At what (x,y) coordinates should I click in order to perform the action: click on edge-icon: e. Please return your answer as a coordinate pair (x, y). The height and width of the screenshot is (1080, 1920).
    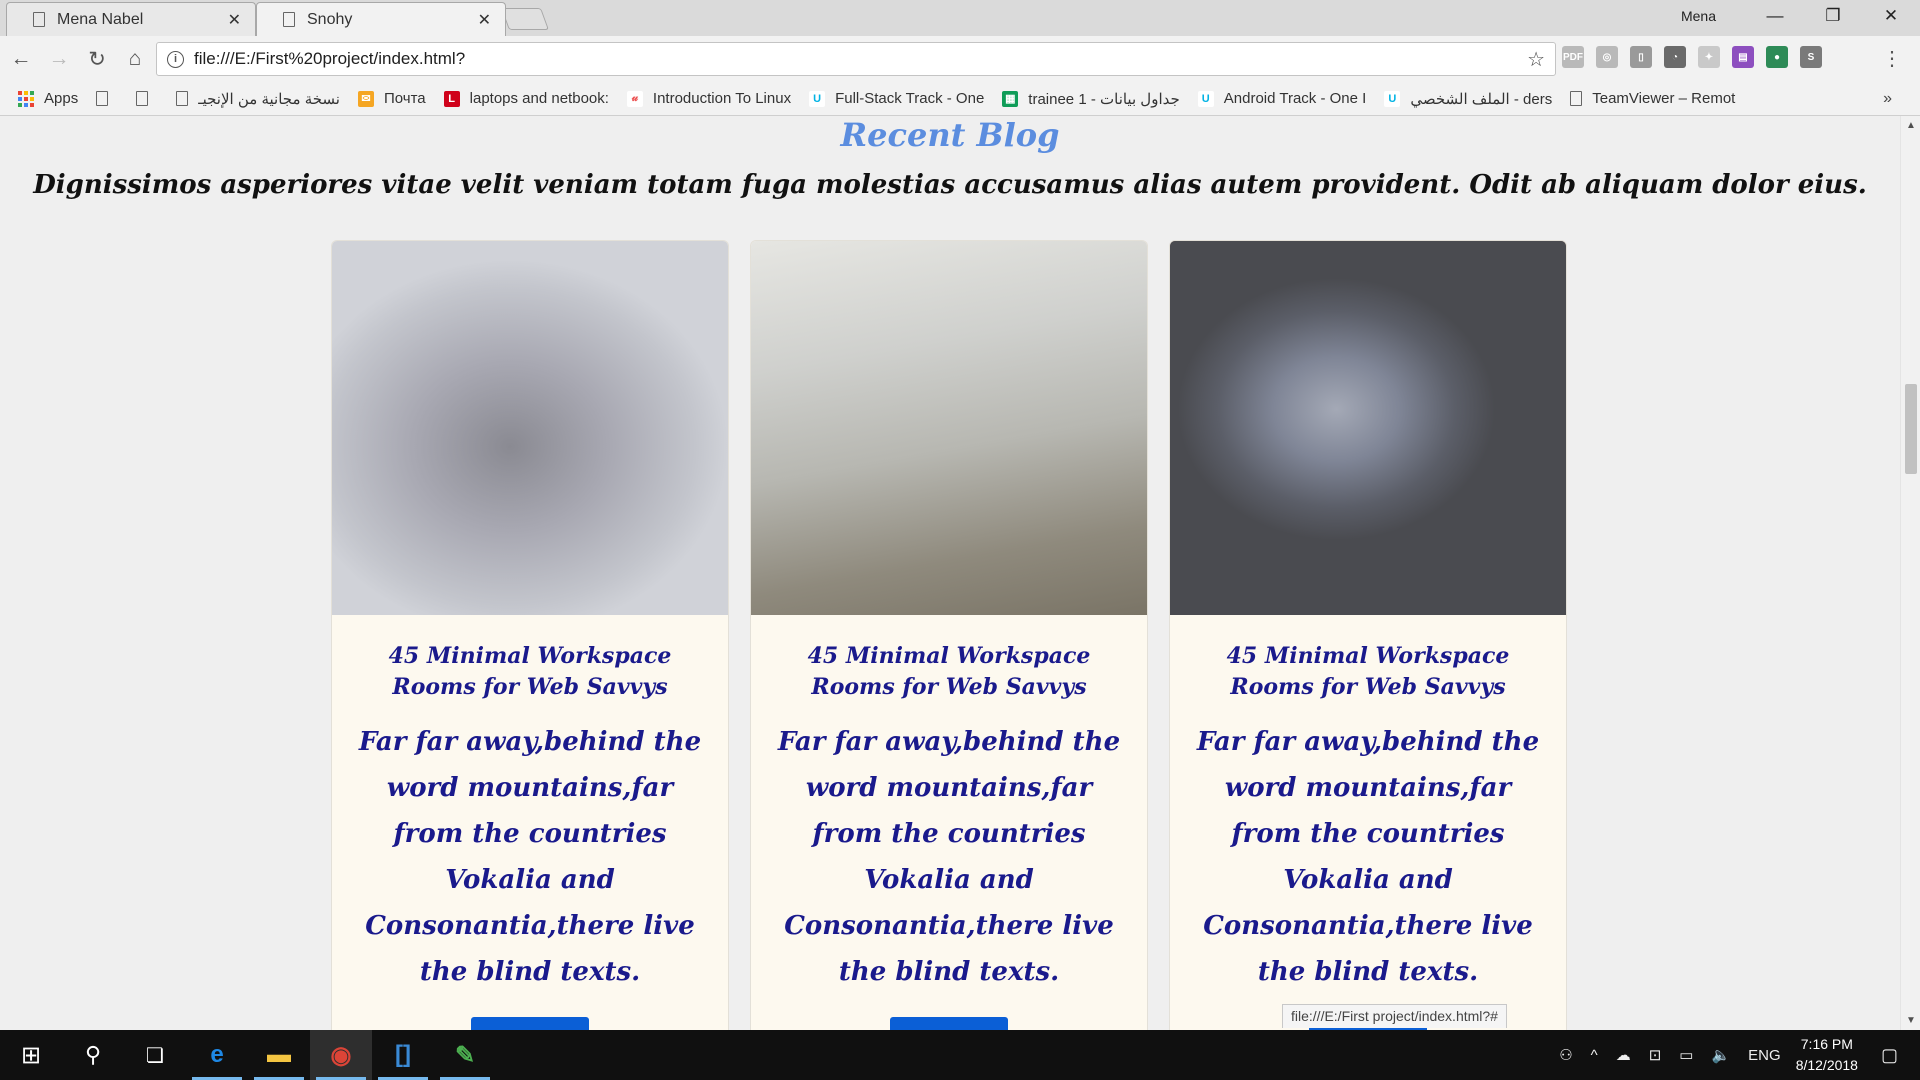
    Looking at the image, I should click on (217, 1054).